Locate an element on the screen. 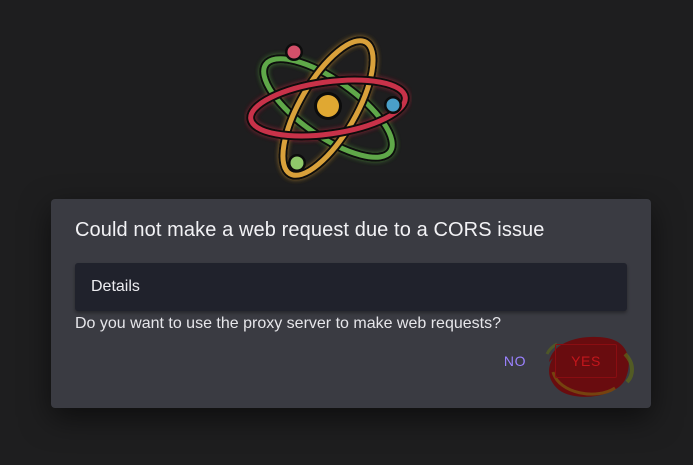  yes-button-area: YES is located at coordinates (591, 367).